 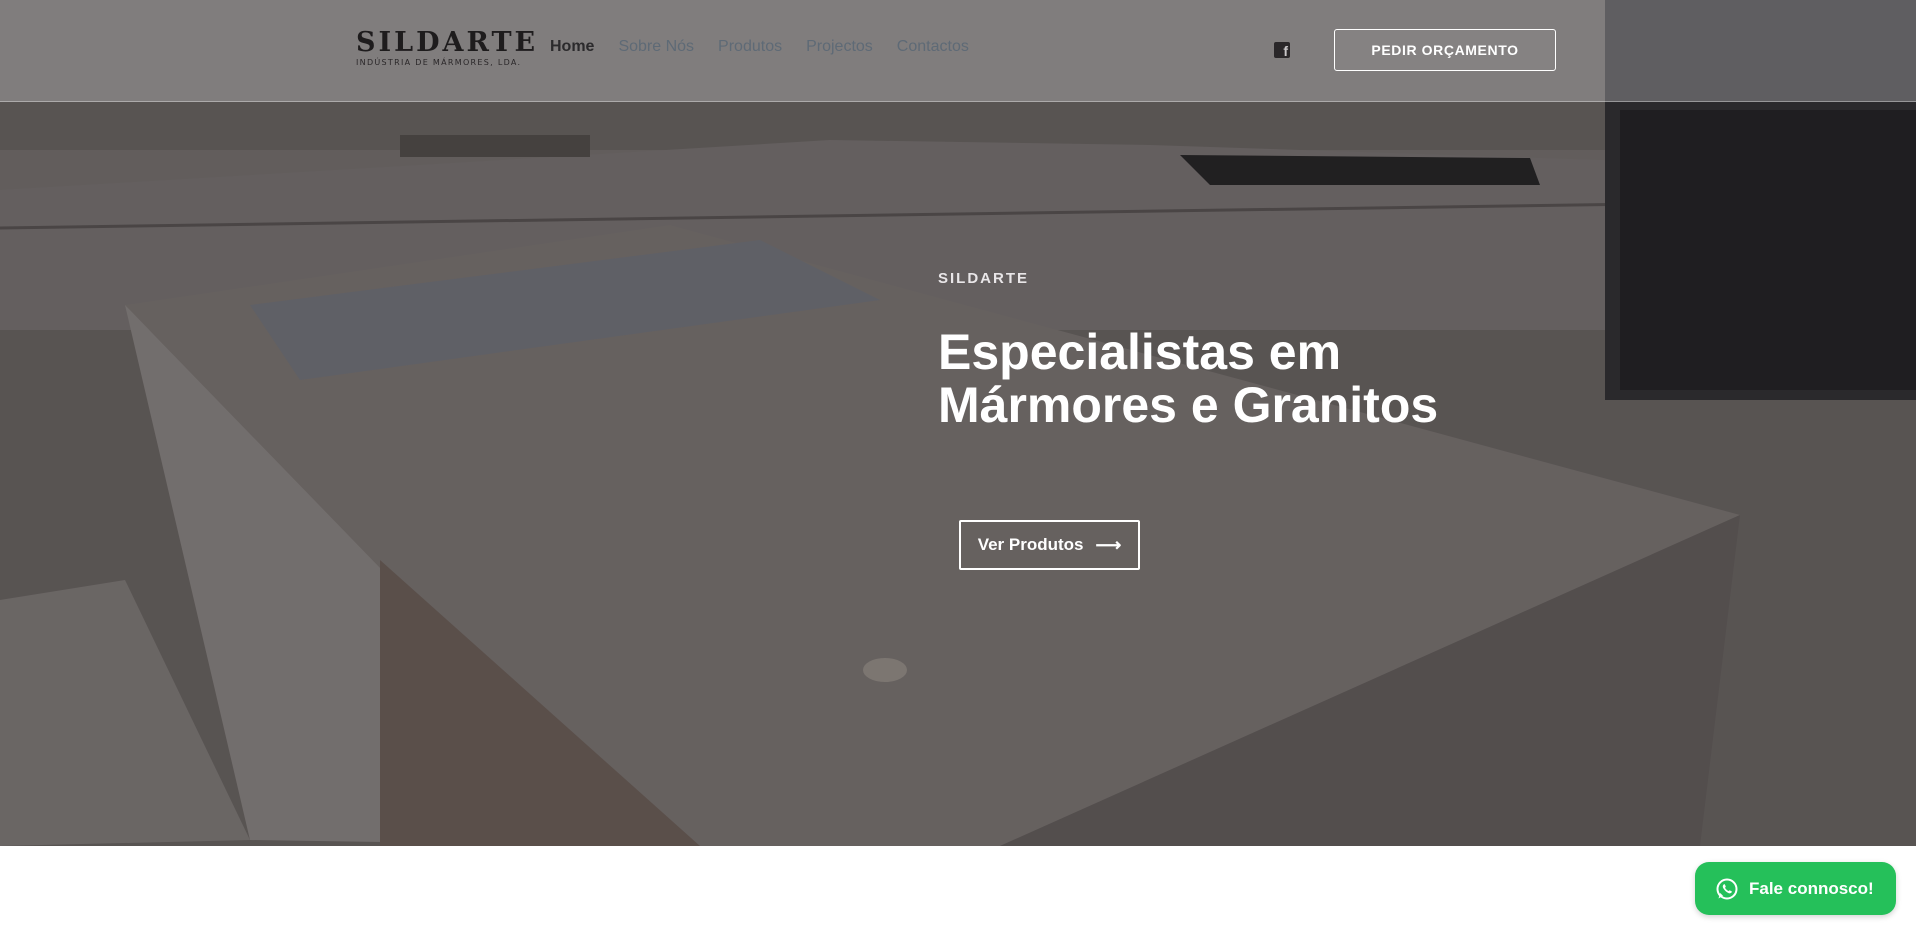 What do you see at coordinates (572, 47) in the screenshot?
I see `nav-item-home: Home` at bounding box center [572, 47].